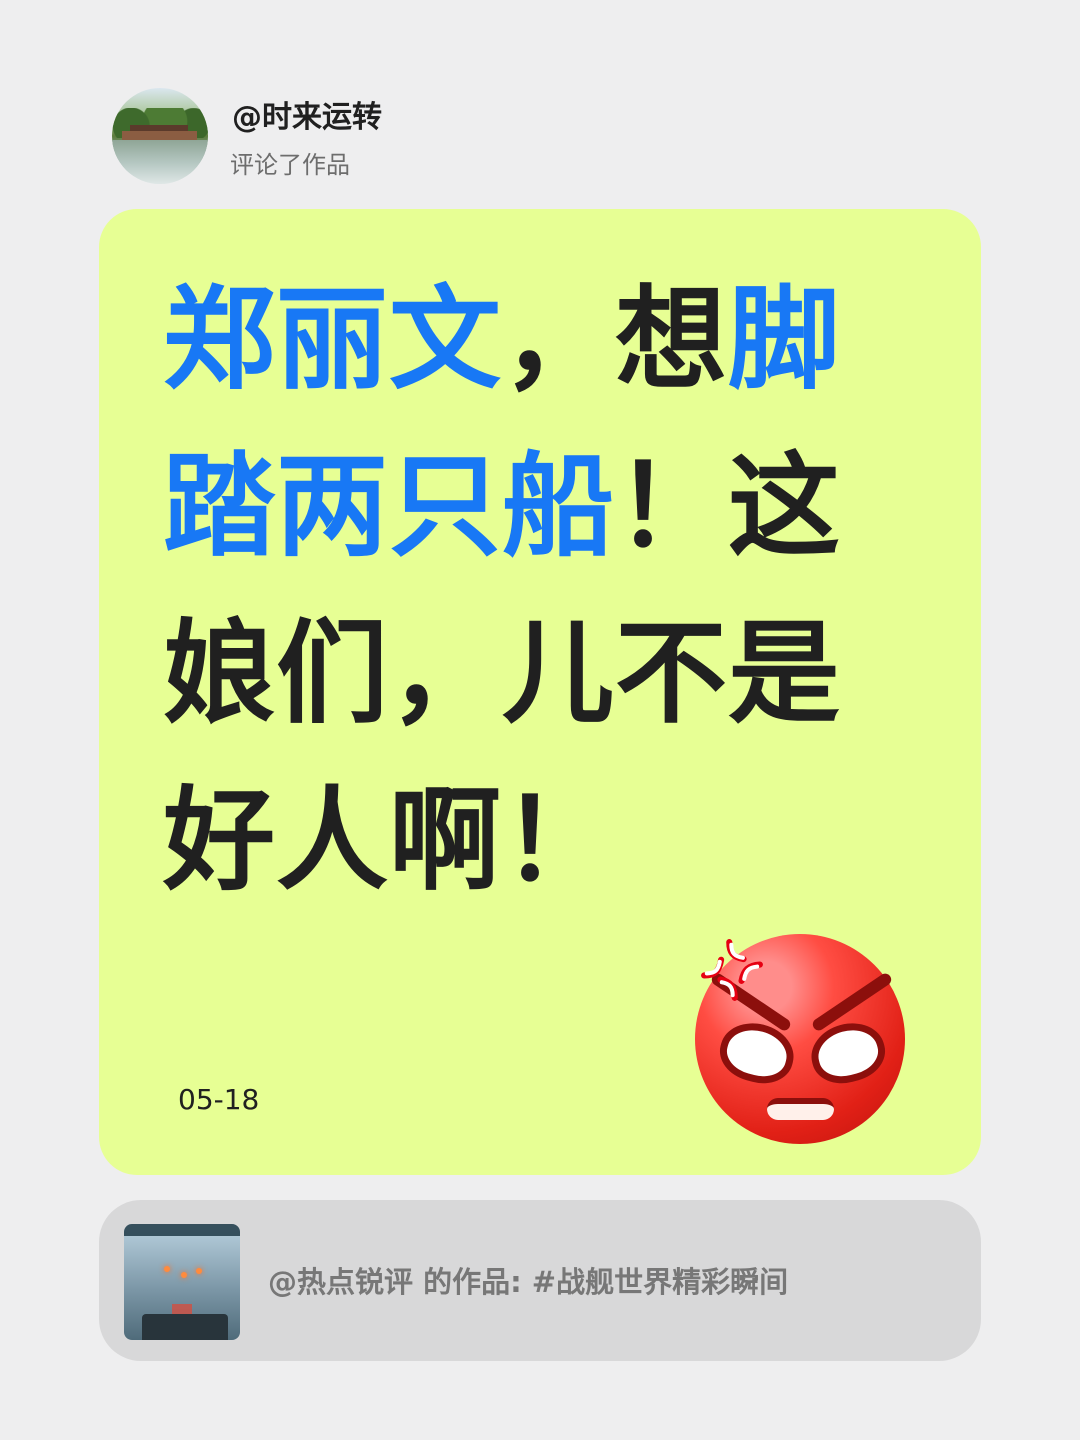 The width and height of the screenshot is (1080, 1440). What do you see at coordinates (389, 507) in the screenshot?
I see `comment-segment-blue: 踏两只船` at bounding box center [389, 507].